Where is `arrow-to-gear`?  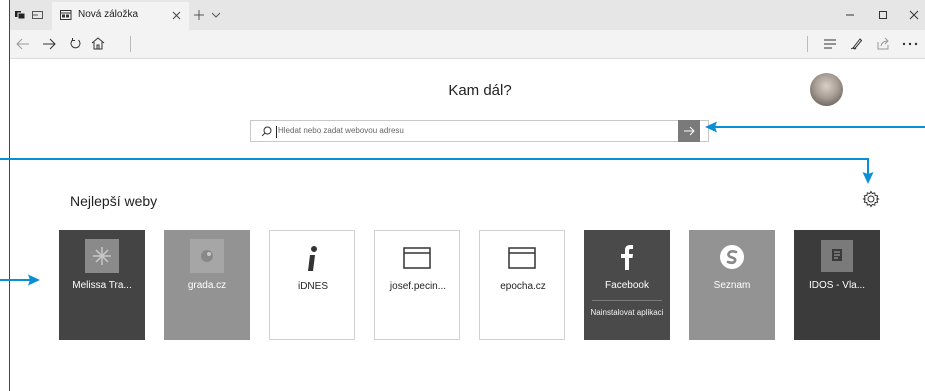
arrow-to-gear is located at coordinates (434, 166).